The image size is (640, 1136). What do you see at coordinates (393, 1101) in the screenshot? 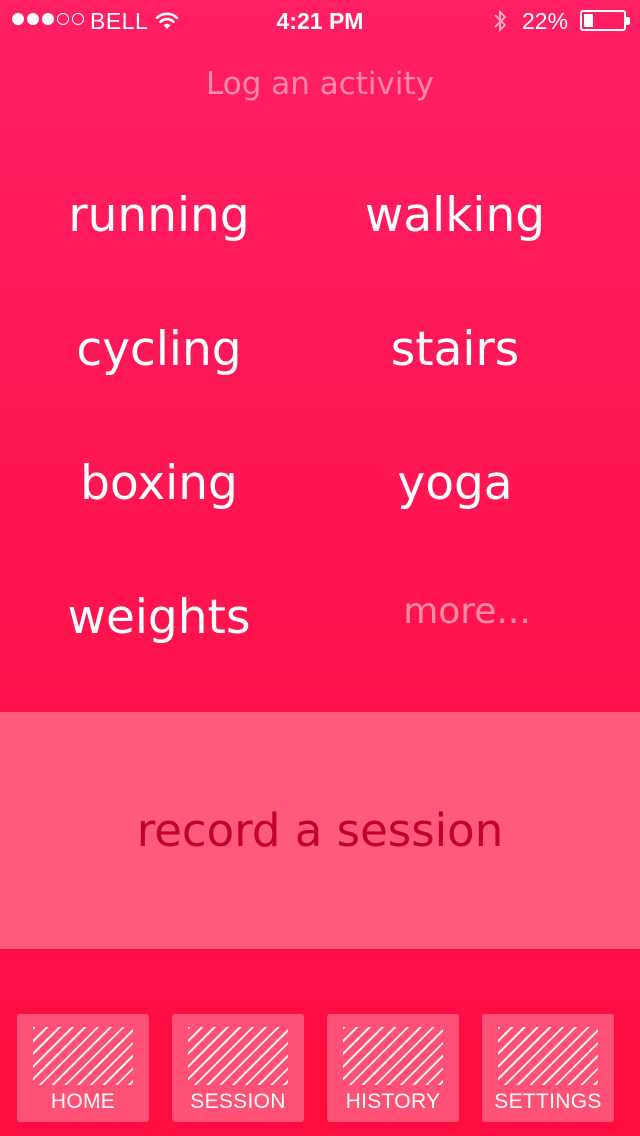
I see `tab-history-label: HISTORY` at bounding box center [393, 1101].